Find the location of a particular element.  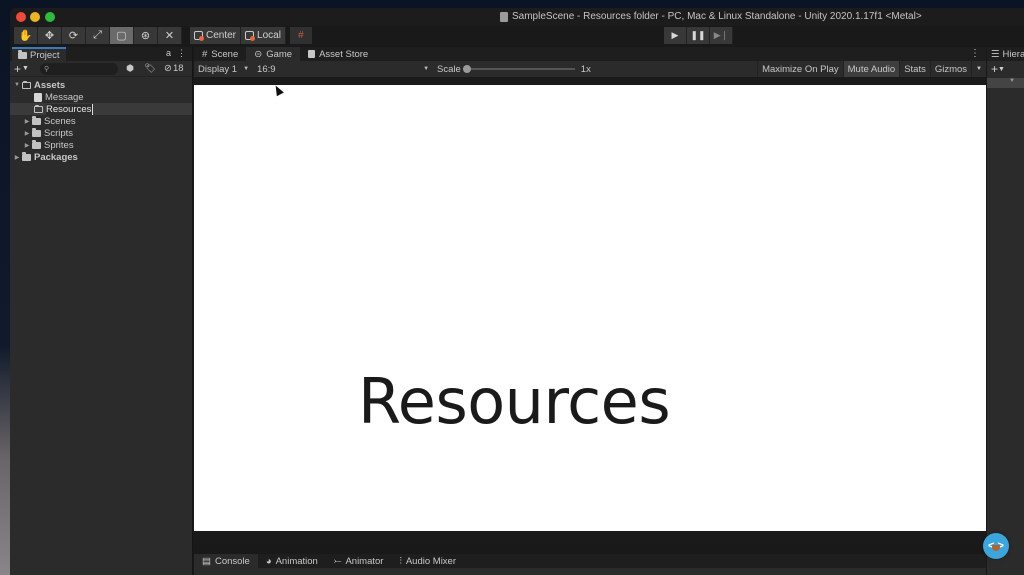

tab-hierarchy-label: Hierarchy is located at coordinates (1013, 54).